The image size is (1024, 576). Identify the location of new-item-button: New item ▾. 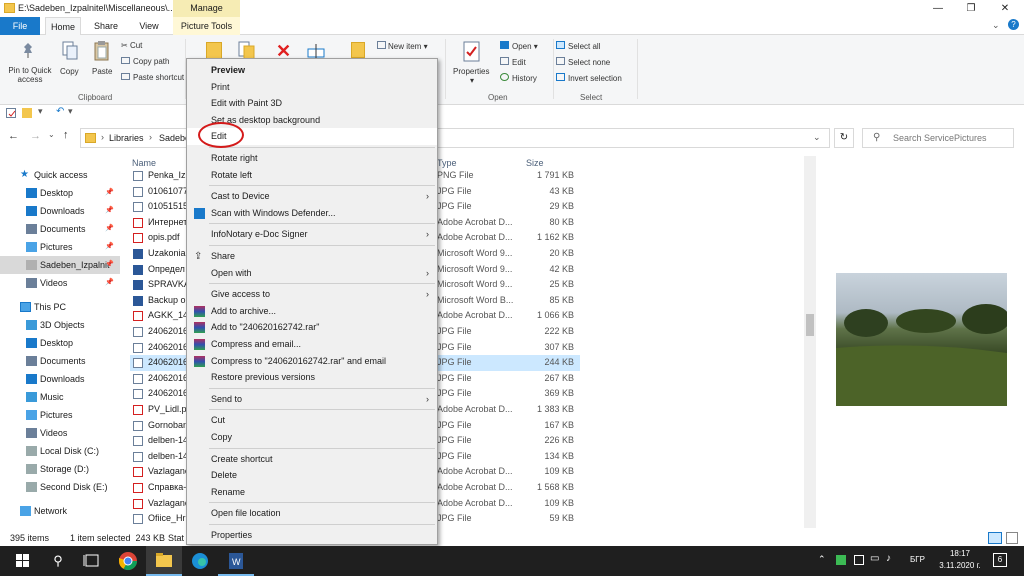
(402, 46).